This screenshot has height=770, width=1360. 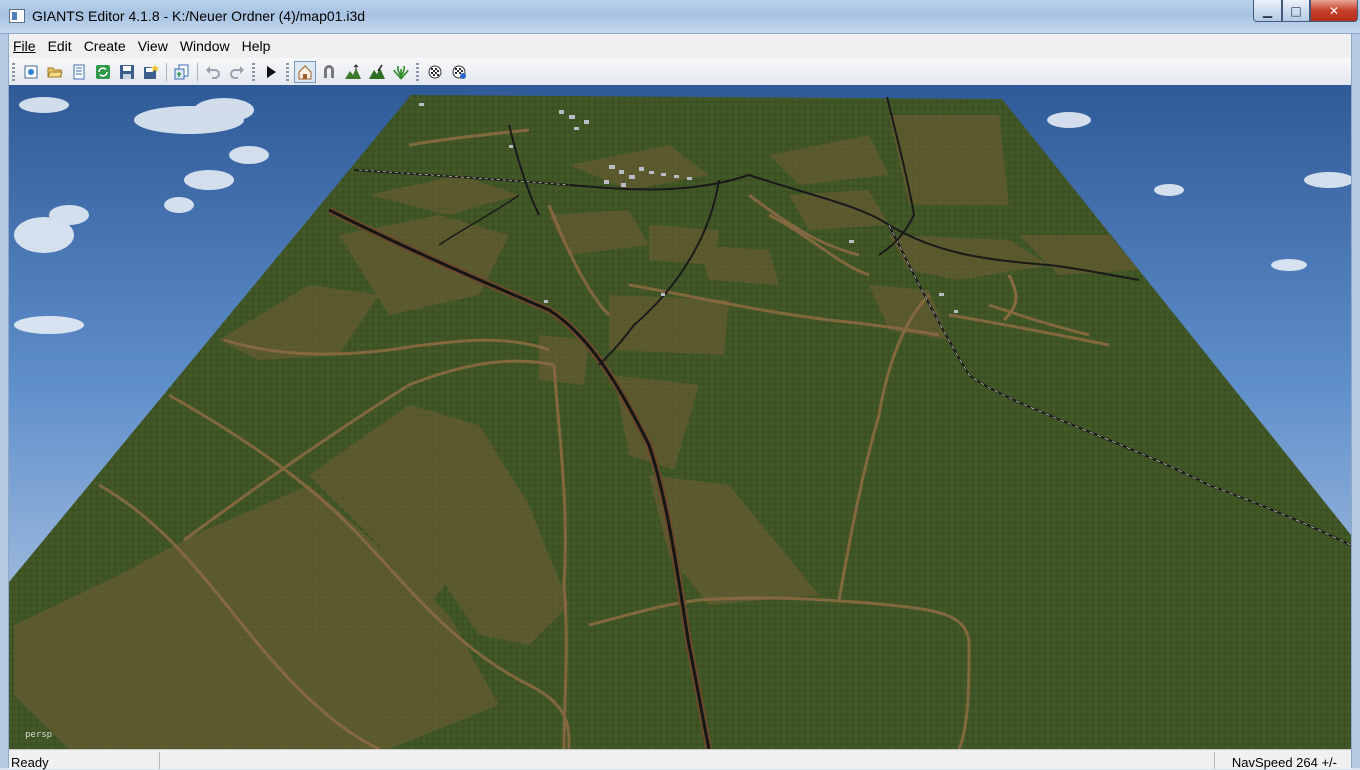 I want to click on redo-button, so click(x=237, y=72).